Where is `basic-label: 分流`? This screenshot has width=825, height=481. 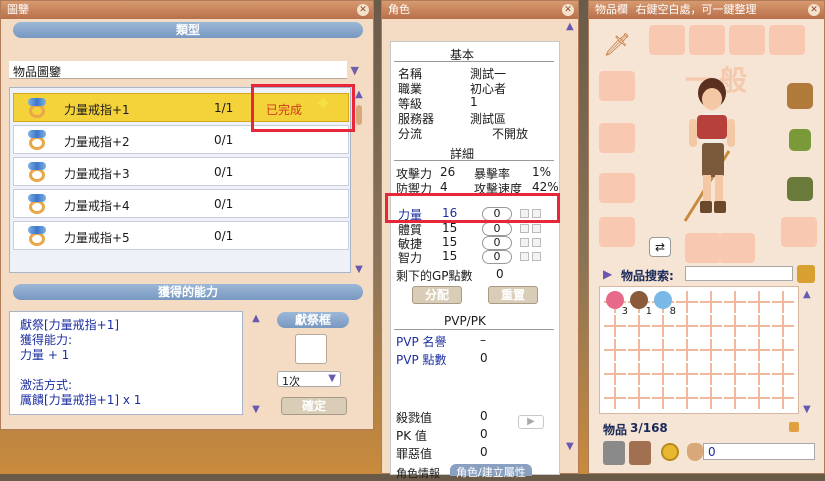 basic-label: 分流 is located at coordinates (410, 134).